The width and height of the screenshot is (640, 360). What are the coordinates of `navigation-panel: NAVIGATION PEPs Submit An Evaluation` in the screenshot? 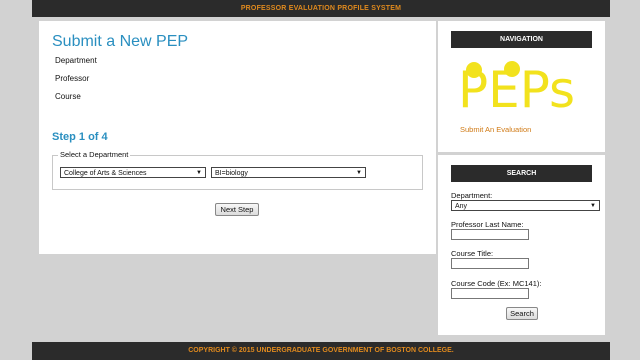 It's located at (521, 86).